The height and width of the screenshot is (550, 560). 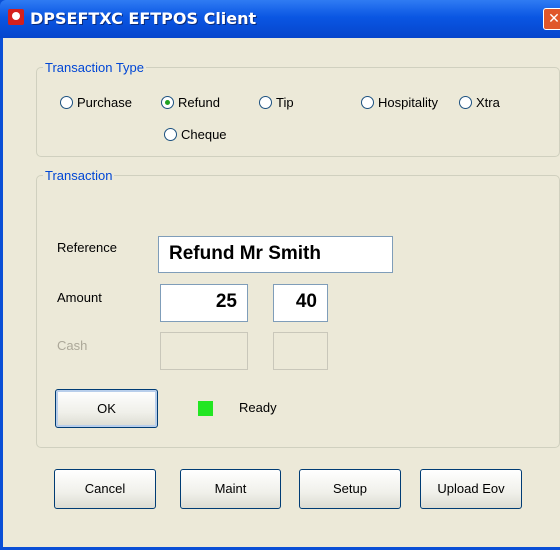 I want to click on transaction-legend: Transaction, so click(x=79, y=175).